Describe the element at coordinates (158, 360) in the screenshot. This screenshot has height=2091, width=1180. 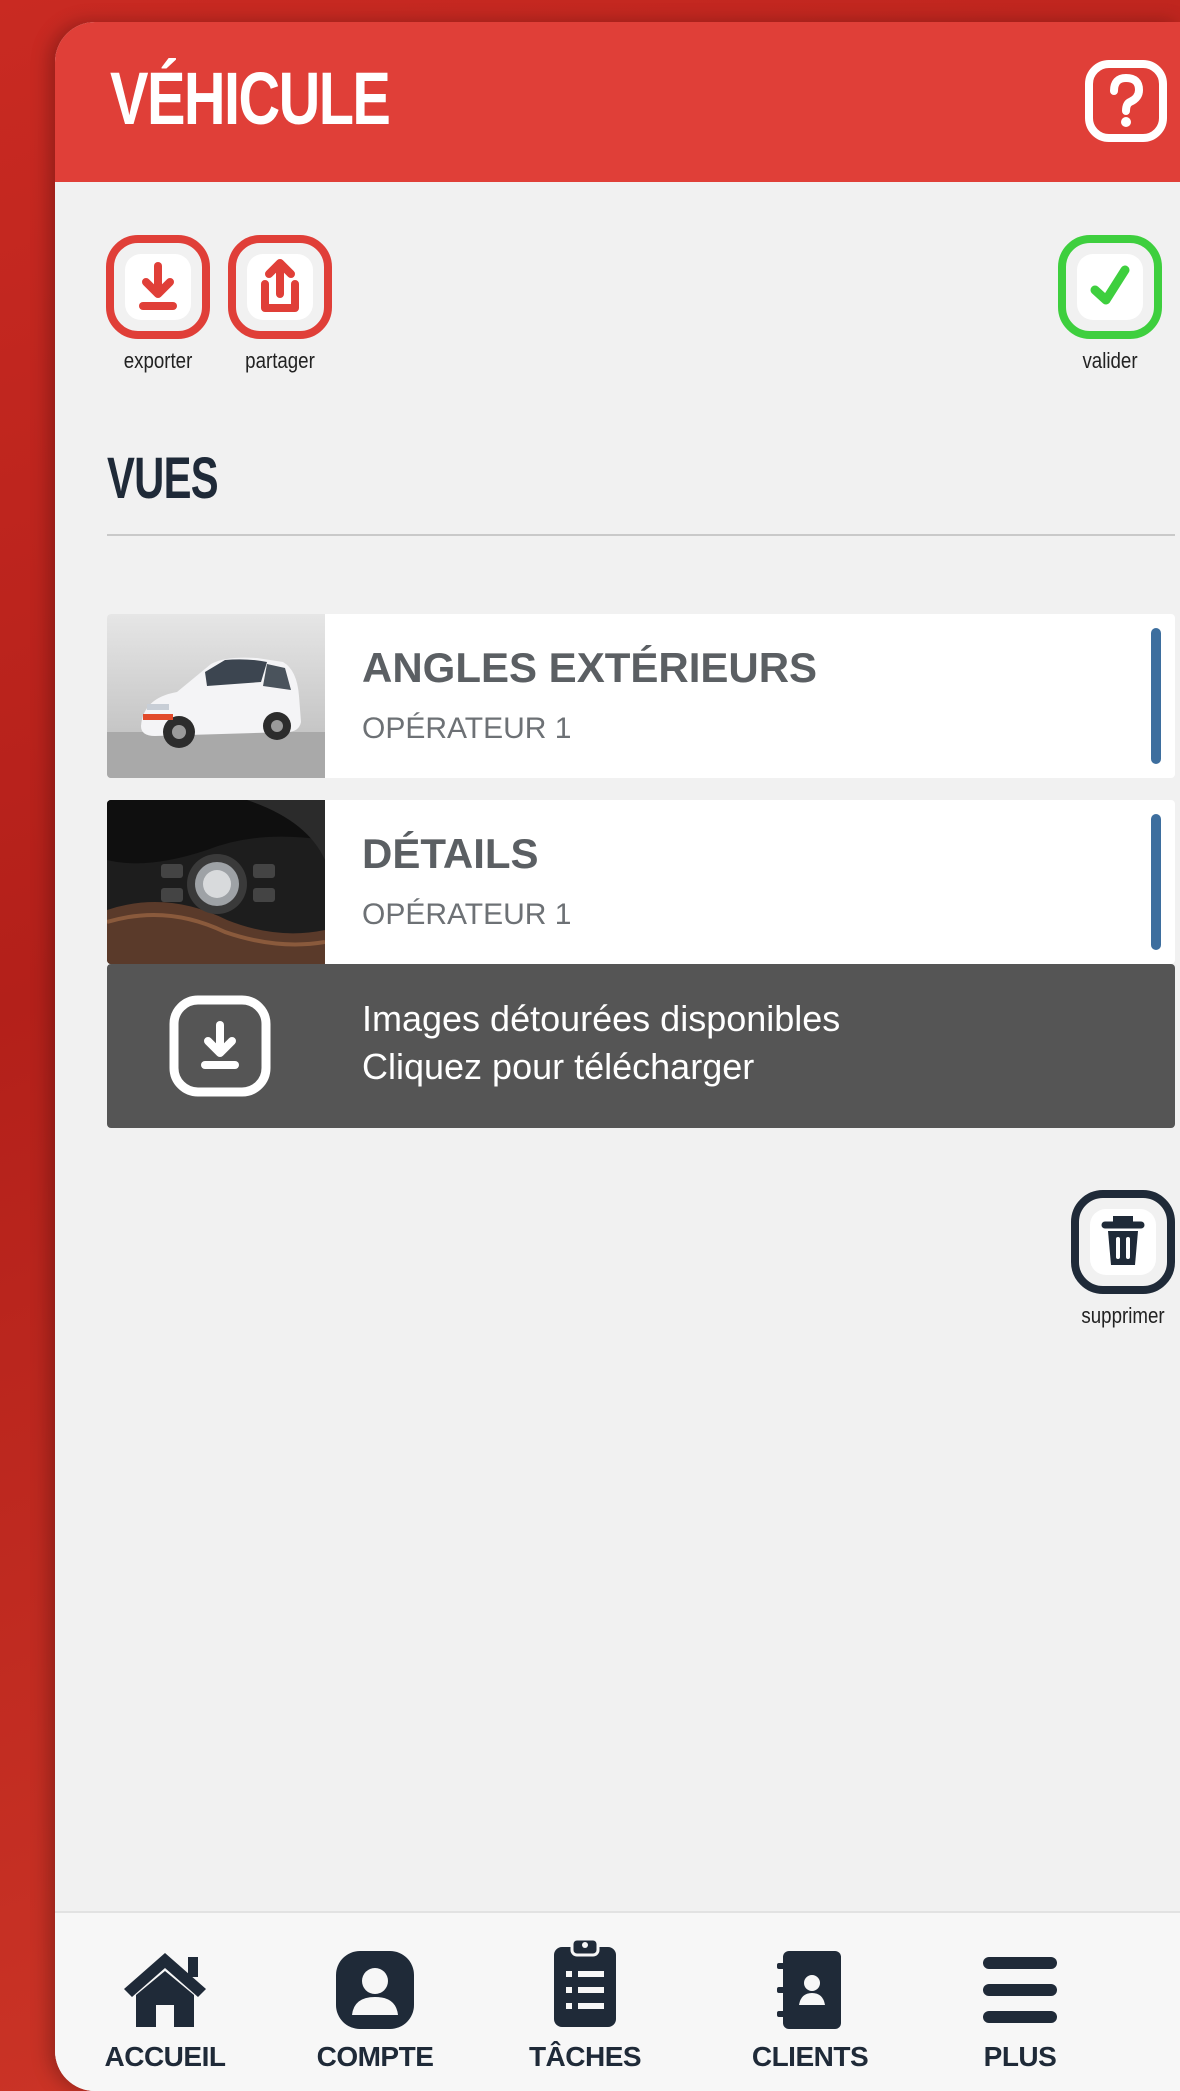
I see `export-label: exporter` at that location.